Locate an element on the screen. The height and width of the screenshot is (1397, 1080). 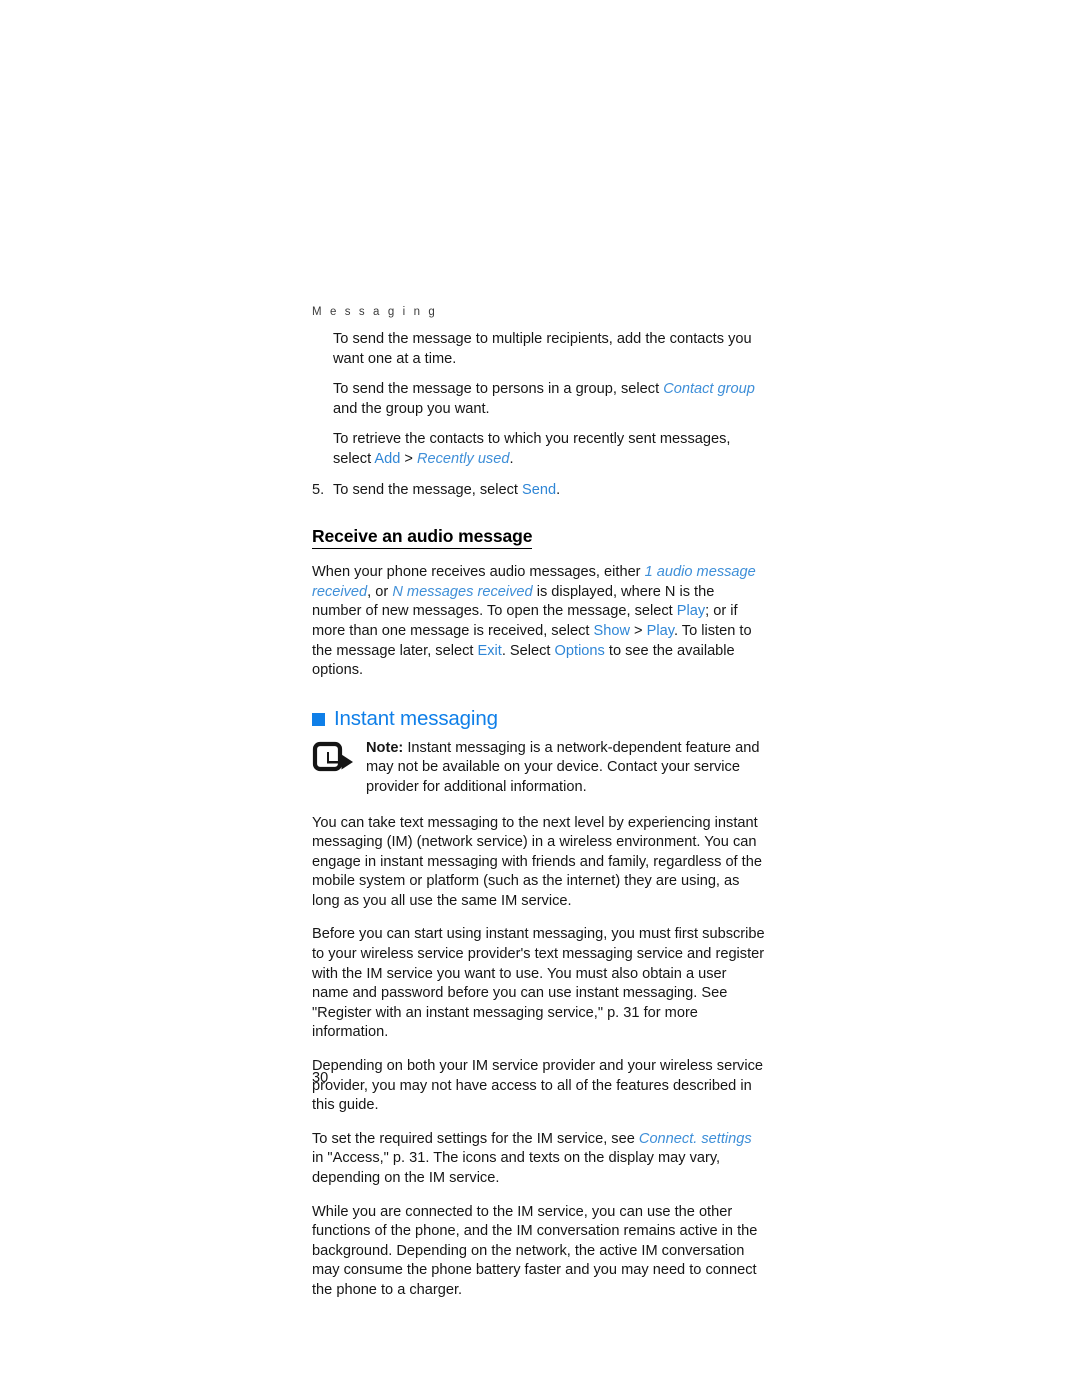
link-exit: Exit is located at coordinates (489, 651).